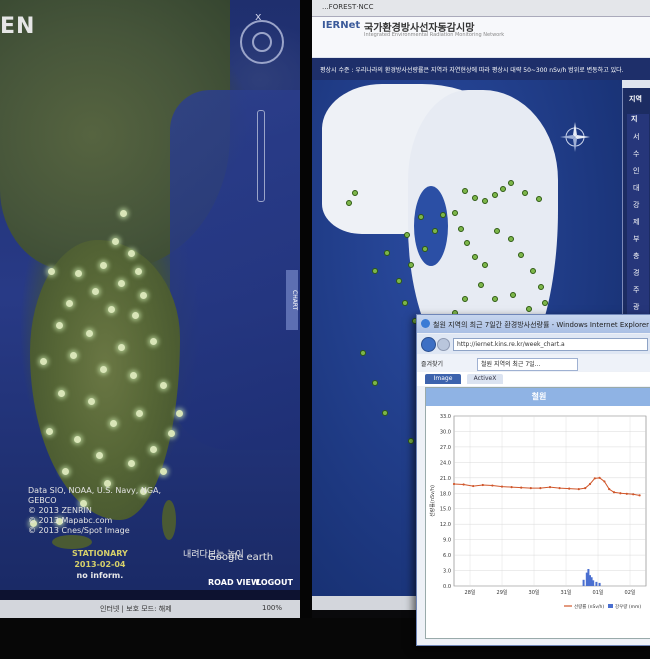  Describe the element at coordinates (636, 137) in the screenshot. I see `region-item: 서` at that location.